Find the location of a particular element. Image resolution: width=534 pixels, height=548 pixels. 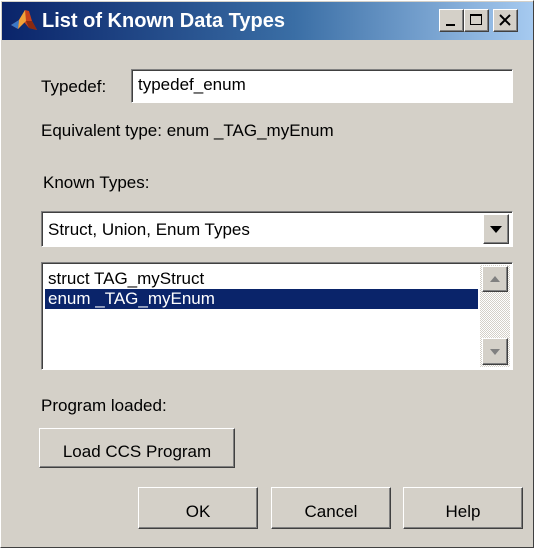

title-bar: List of Known Data Types is located at coordinates (267, 21).